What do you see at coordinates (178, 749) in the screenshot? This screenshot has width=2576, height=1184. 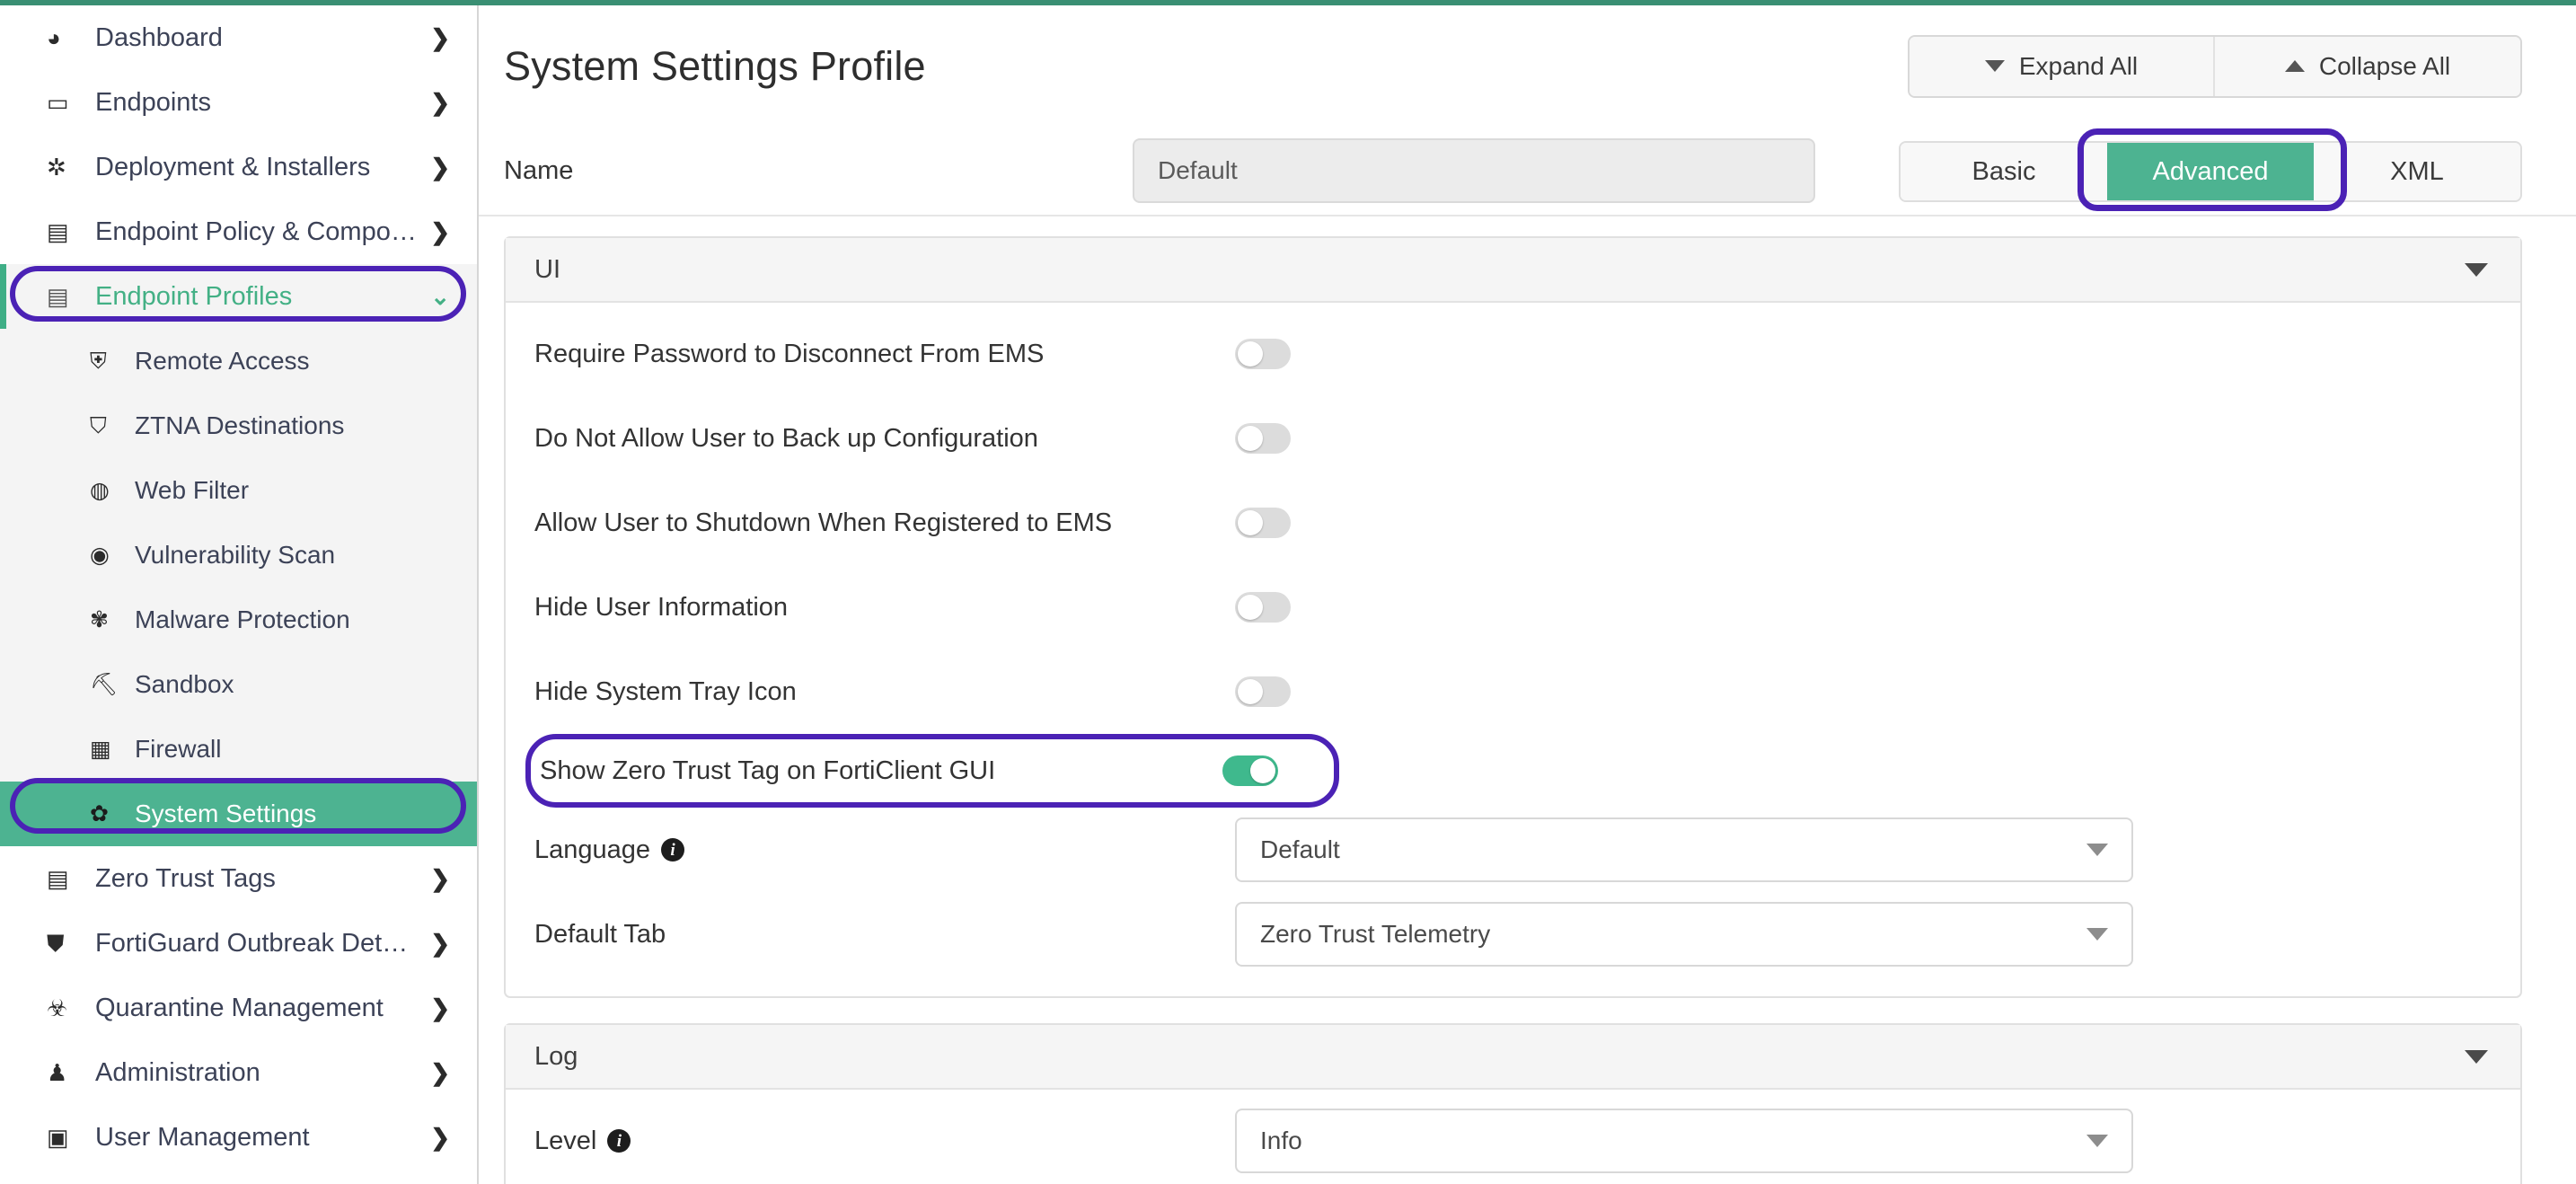 I see `sidebar-item-label: Firewall` at bounding box center [178, 749].